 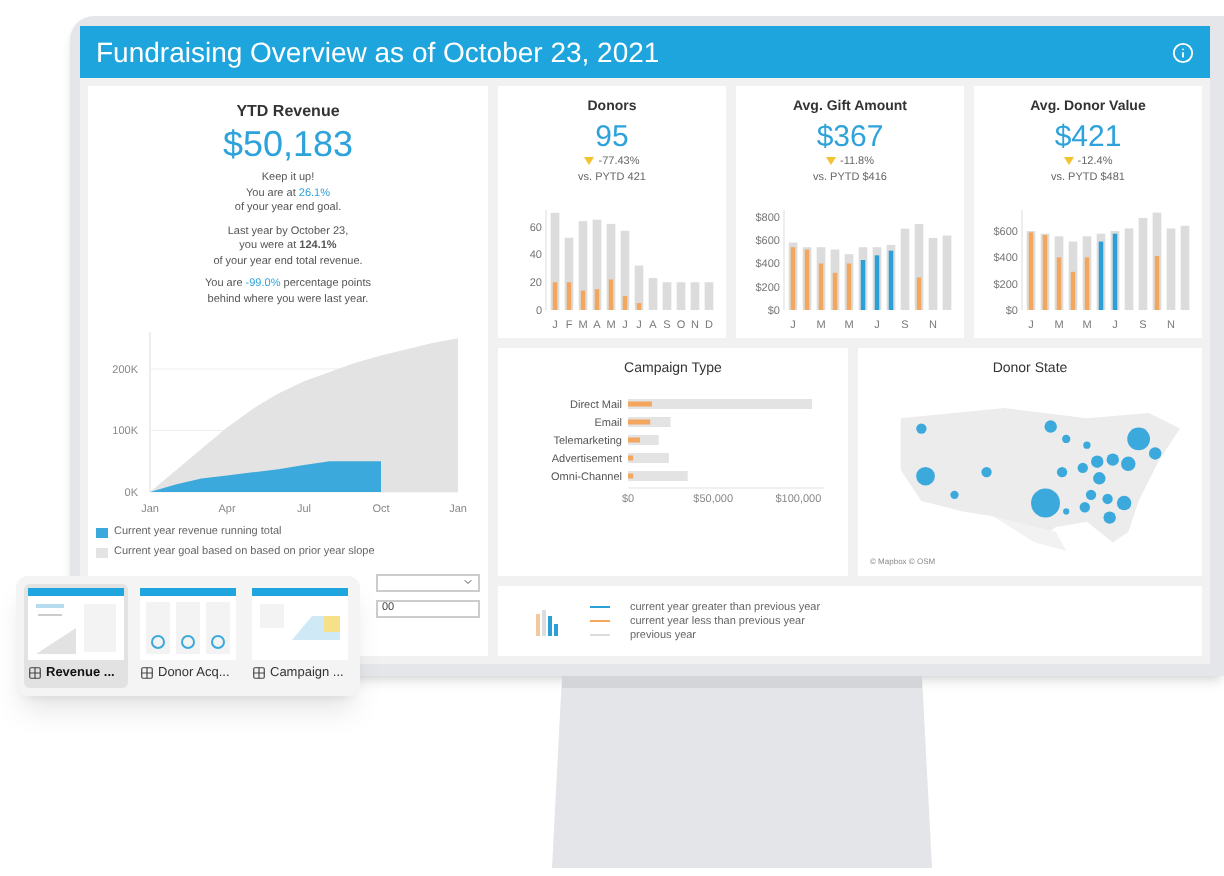 I want to click on bar-chart-icon, so click(x=548, y=621).